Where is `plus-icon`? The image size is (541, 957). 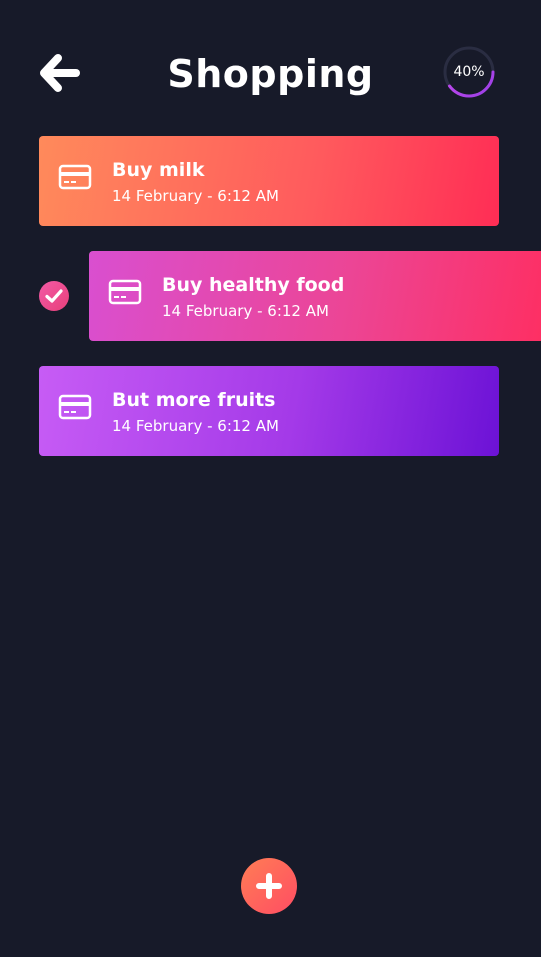
plus-icon is located at coordinates (269, 886).